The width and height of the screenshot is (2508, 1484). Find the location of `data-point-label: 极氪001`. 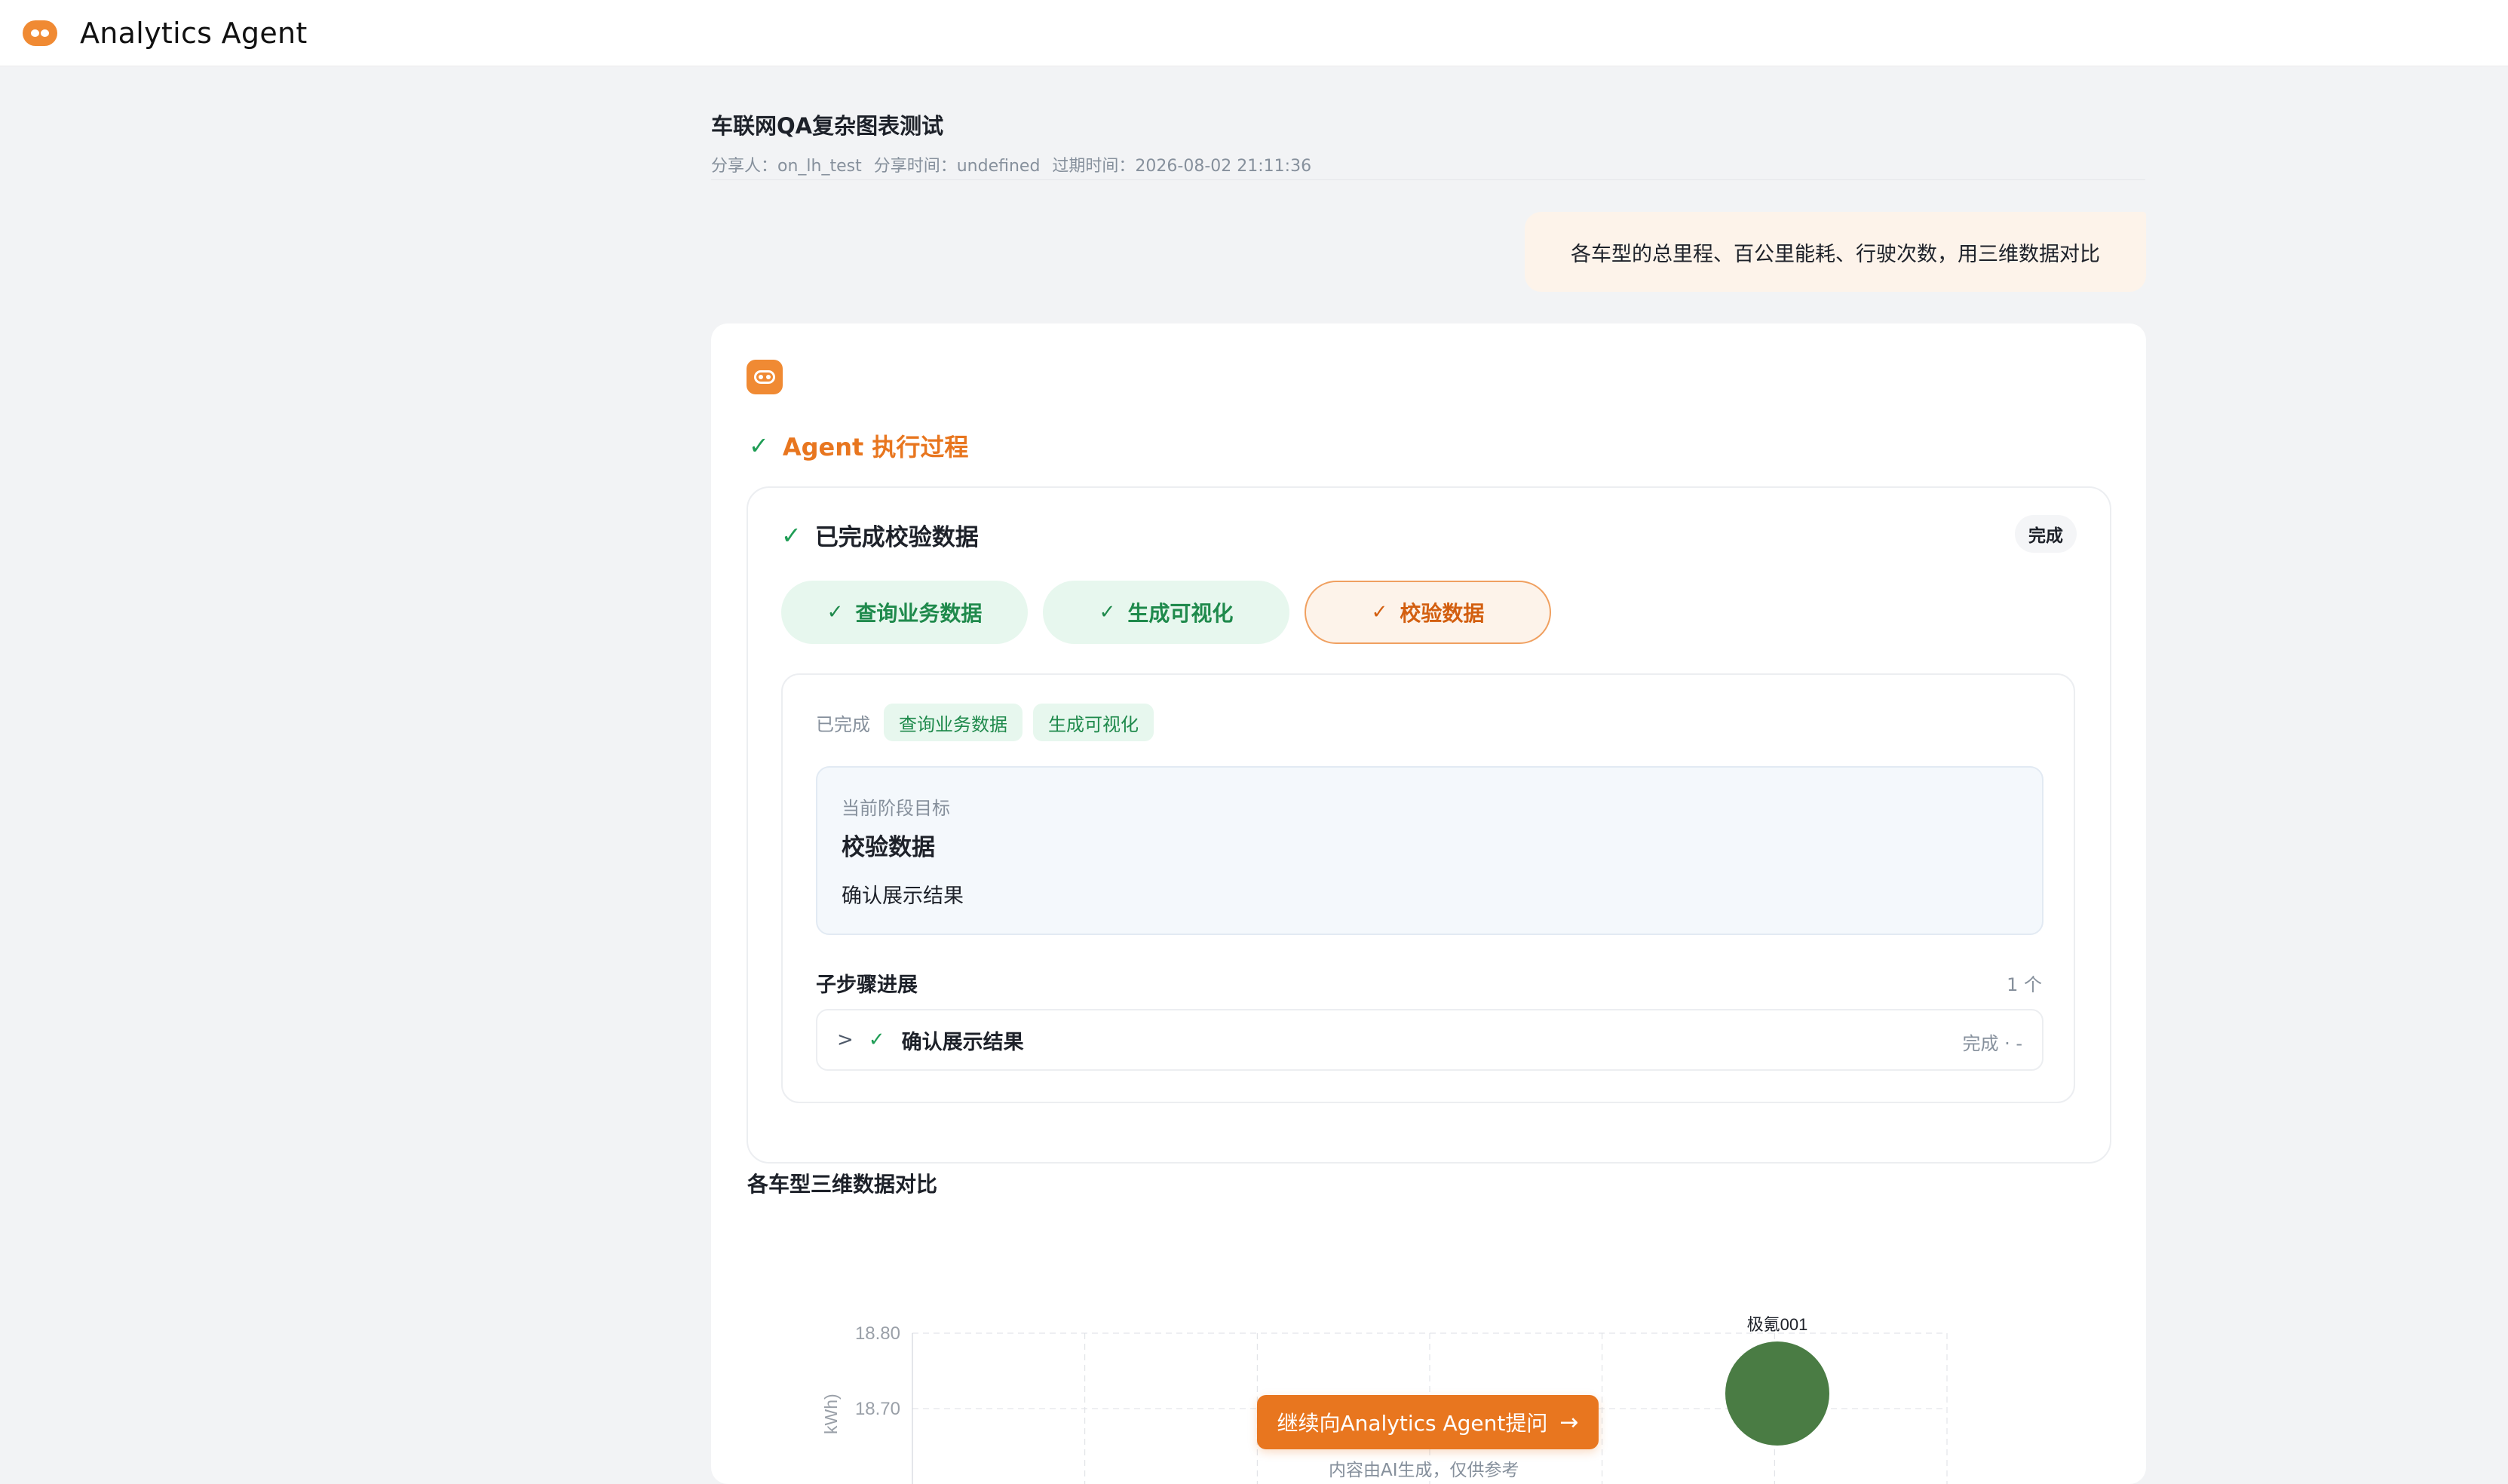

data-point-label: 极氪001 is located at coordinates (1777, 1324).